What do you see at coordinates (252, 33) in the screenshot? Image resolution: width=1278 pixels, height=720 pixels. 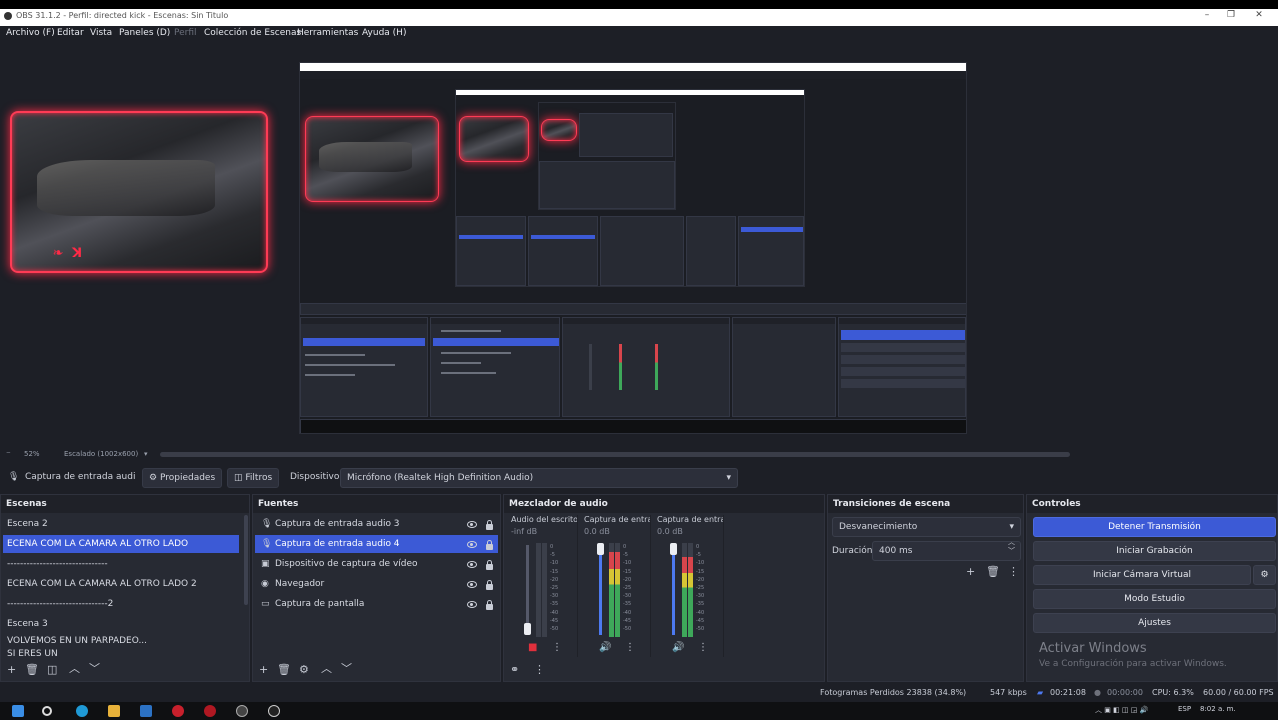 I see `menu-coleccion-escenas: Colección de Escenas` at bounding box center [252, 33].